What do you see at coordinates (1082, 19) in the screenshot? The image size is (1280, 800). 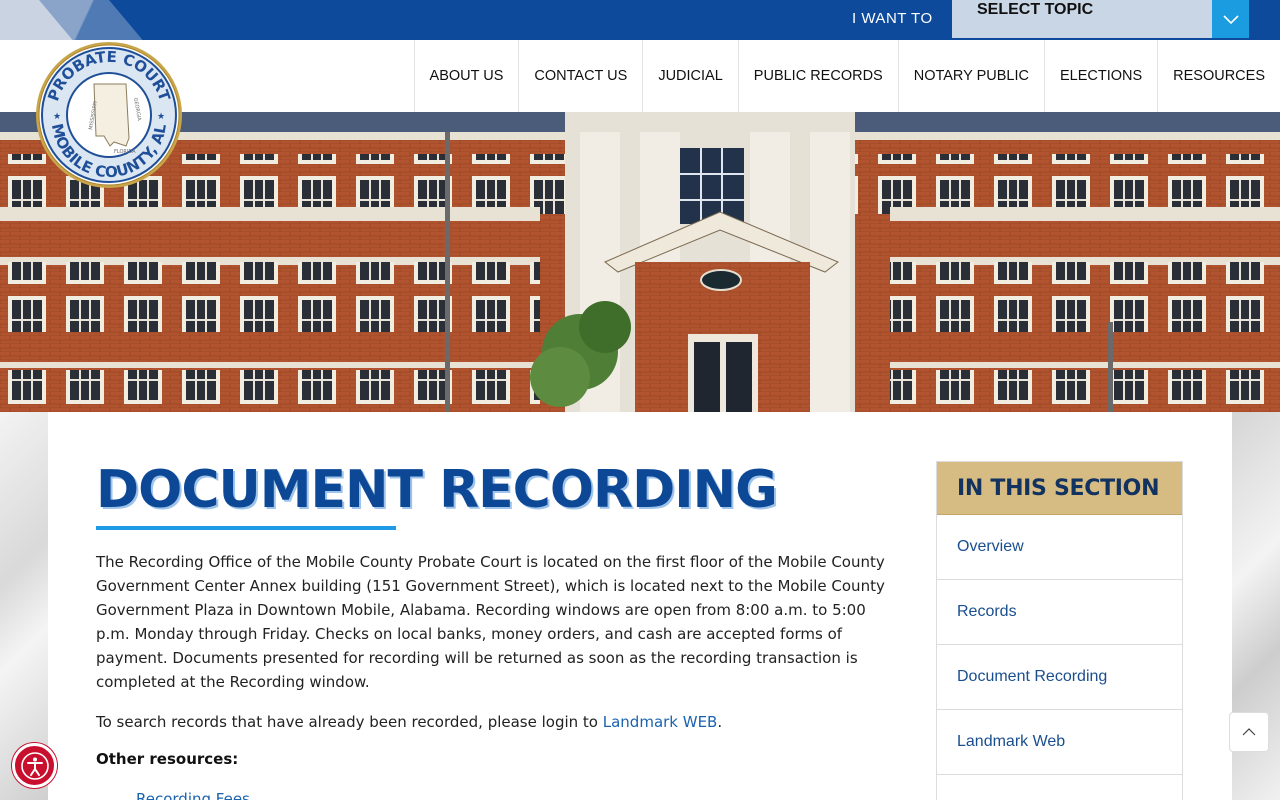 I see `select-topic-dropdown: SELECT TOPIC` at bounding box center [1082, 19].